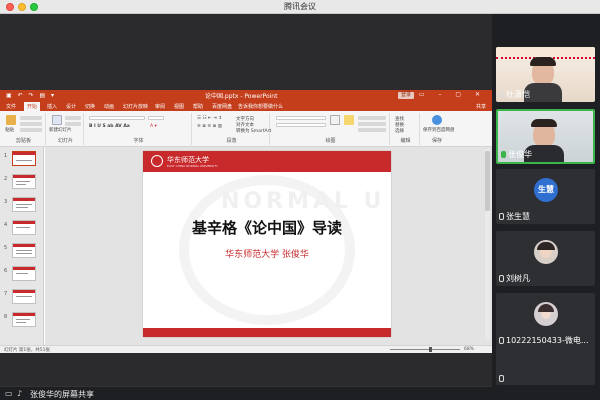  What do you see at coordinates (546, 190) in the screenshot?
I see `avatar: 生慧` at bounding box center [546, 190].